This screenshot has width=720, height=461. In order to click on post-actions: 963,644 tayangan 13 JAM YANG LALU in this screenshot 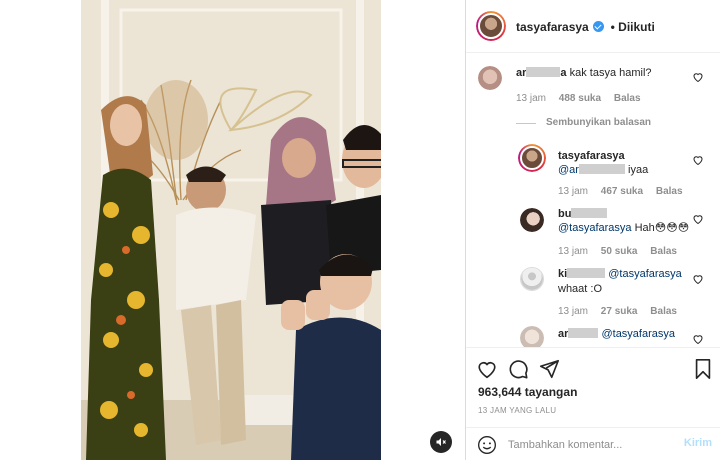, I will do `click(593, 387)`.